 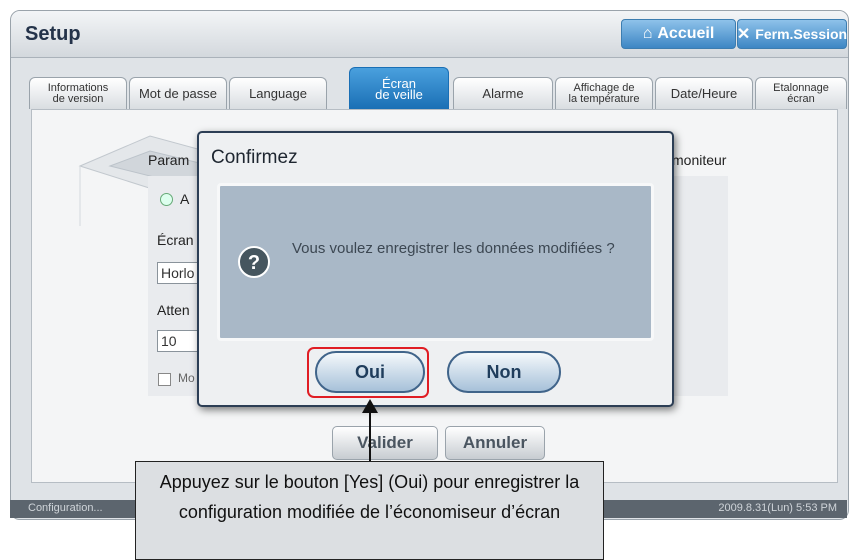 I want to click on tab-alarm: Alarme, so click(x=503, y=93).